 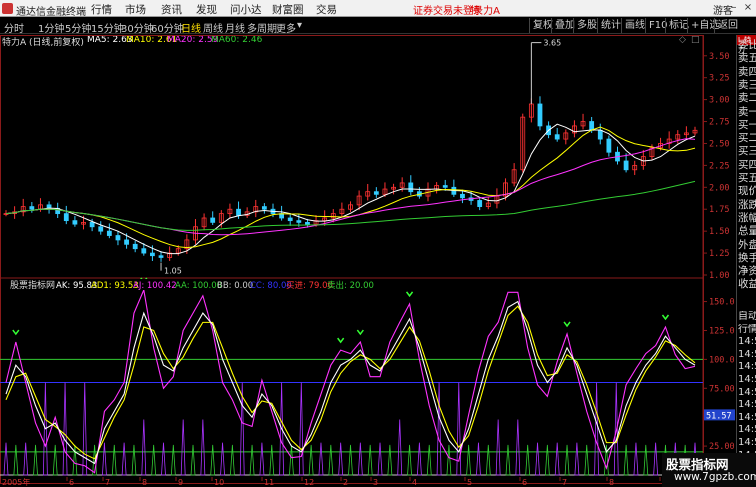 What do you see at coordinates (747, 317) in the screenshot?
I see `side-tab-label: 自动` at bounding box center [747, 317].